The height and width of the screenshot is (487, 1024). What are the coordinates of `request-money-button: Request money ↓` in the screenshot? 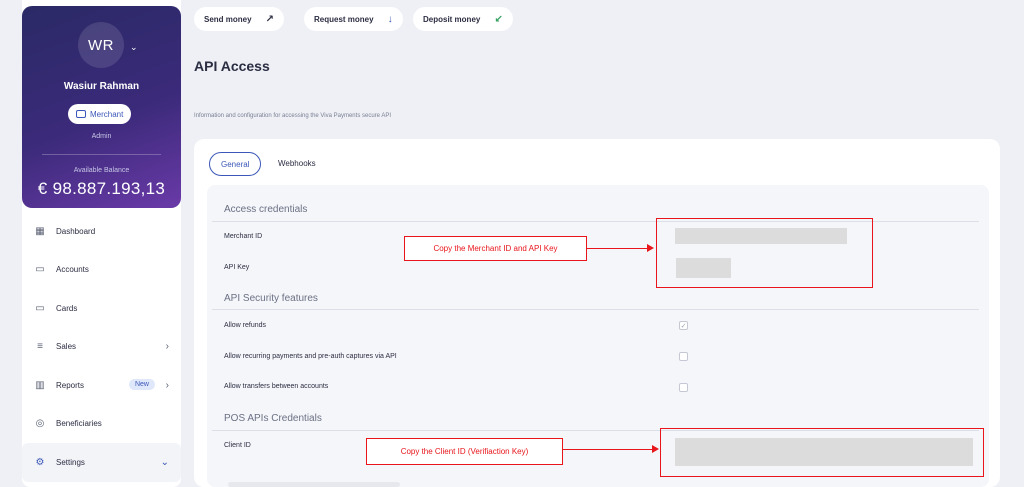 It's located at (353, 19).